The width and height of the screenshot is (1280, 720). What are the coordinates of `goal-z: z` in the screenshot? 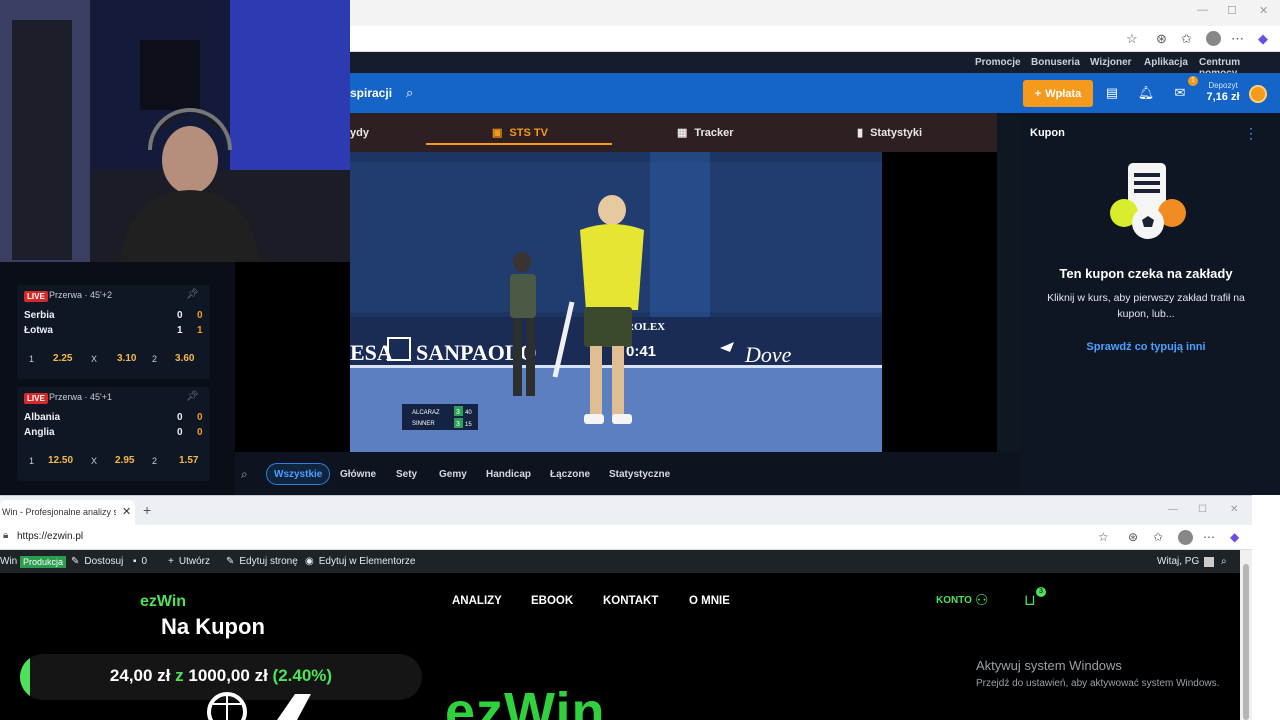 It's located at (179, 675).